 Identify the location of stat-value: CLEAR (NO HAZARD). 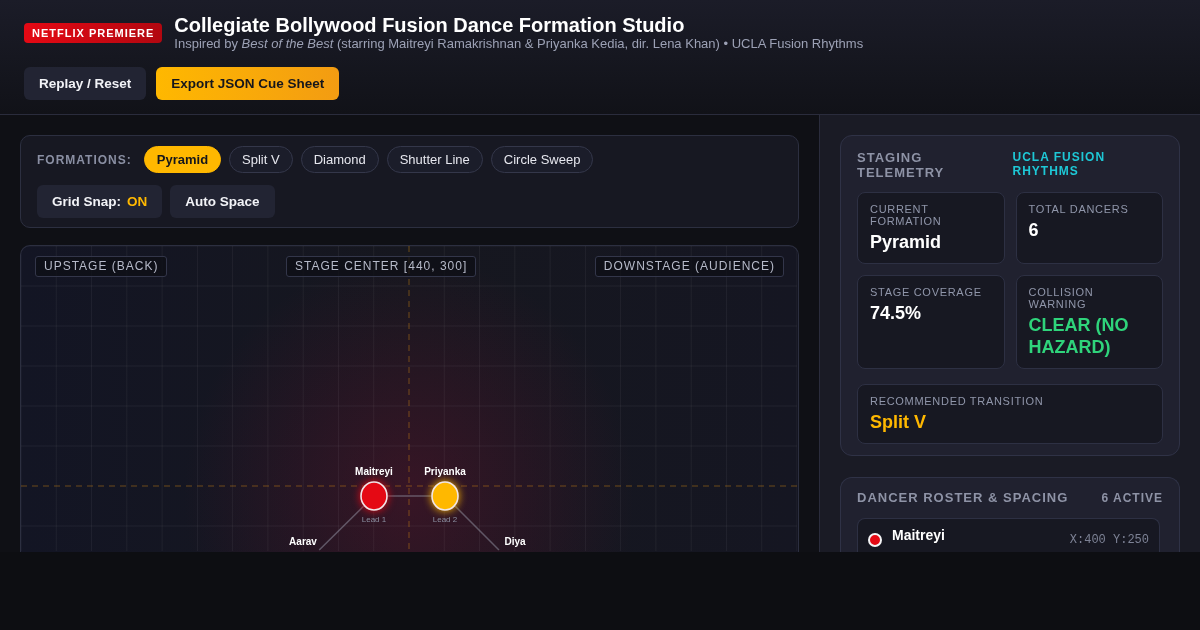
(1079, 336).